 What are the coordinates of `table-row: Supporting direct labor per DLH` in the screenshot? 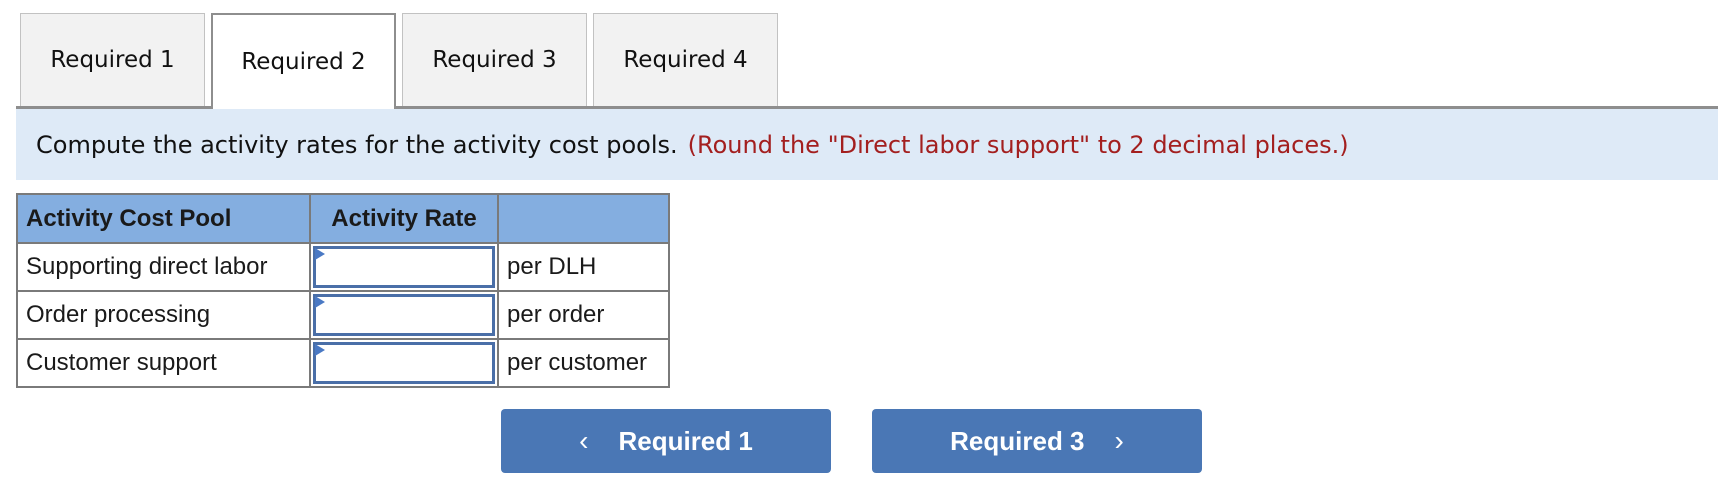 It's located at (343, 267).